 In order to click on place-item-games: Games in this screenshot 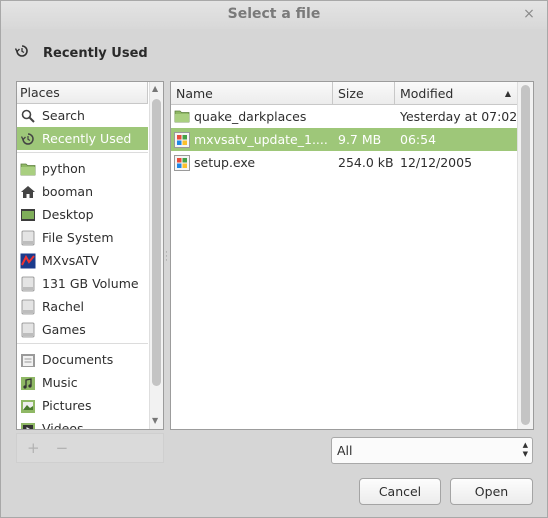, I will do `click(82, 329)`.